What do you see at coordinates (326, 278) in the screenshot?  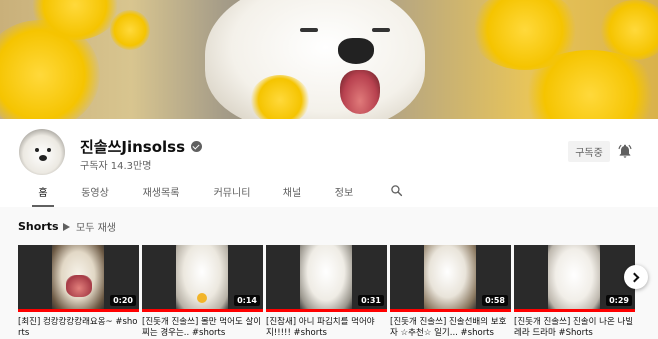 I see `video-thumbnail: 0:31` at bounding box center [326, 278].